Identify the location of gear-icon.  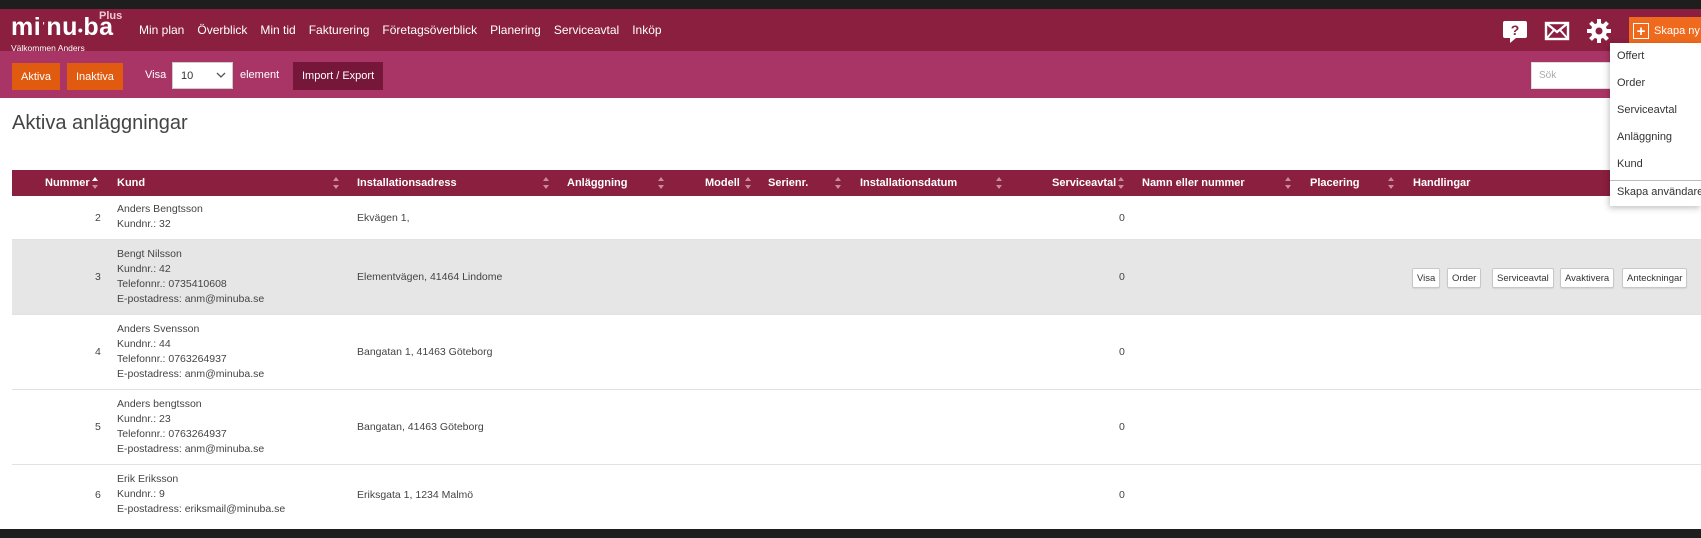
(1599, 31).